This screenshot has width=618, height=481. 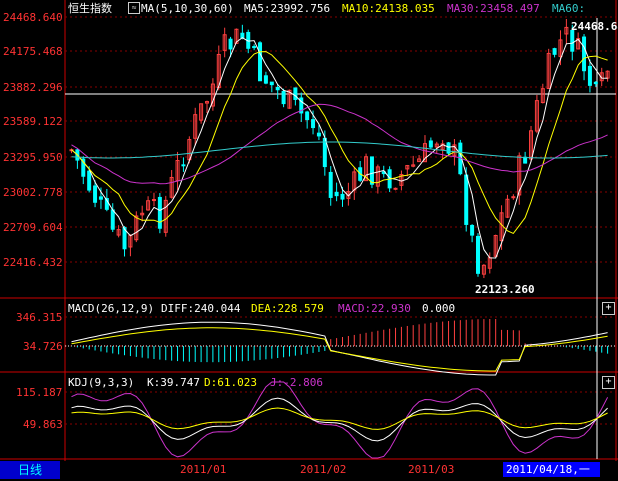 I want to click on indicator-icon: ≈, so click(x=134, y=8).